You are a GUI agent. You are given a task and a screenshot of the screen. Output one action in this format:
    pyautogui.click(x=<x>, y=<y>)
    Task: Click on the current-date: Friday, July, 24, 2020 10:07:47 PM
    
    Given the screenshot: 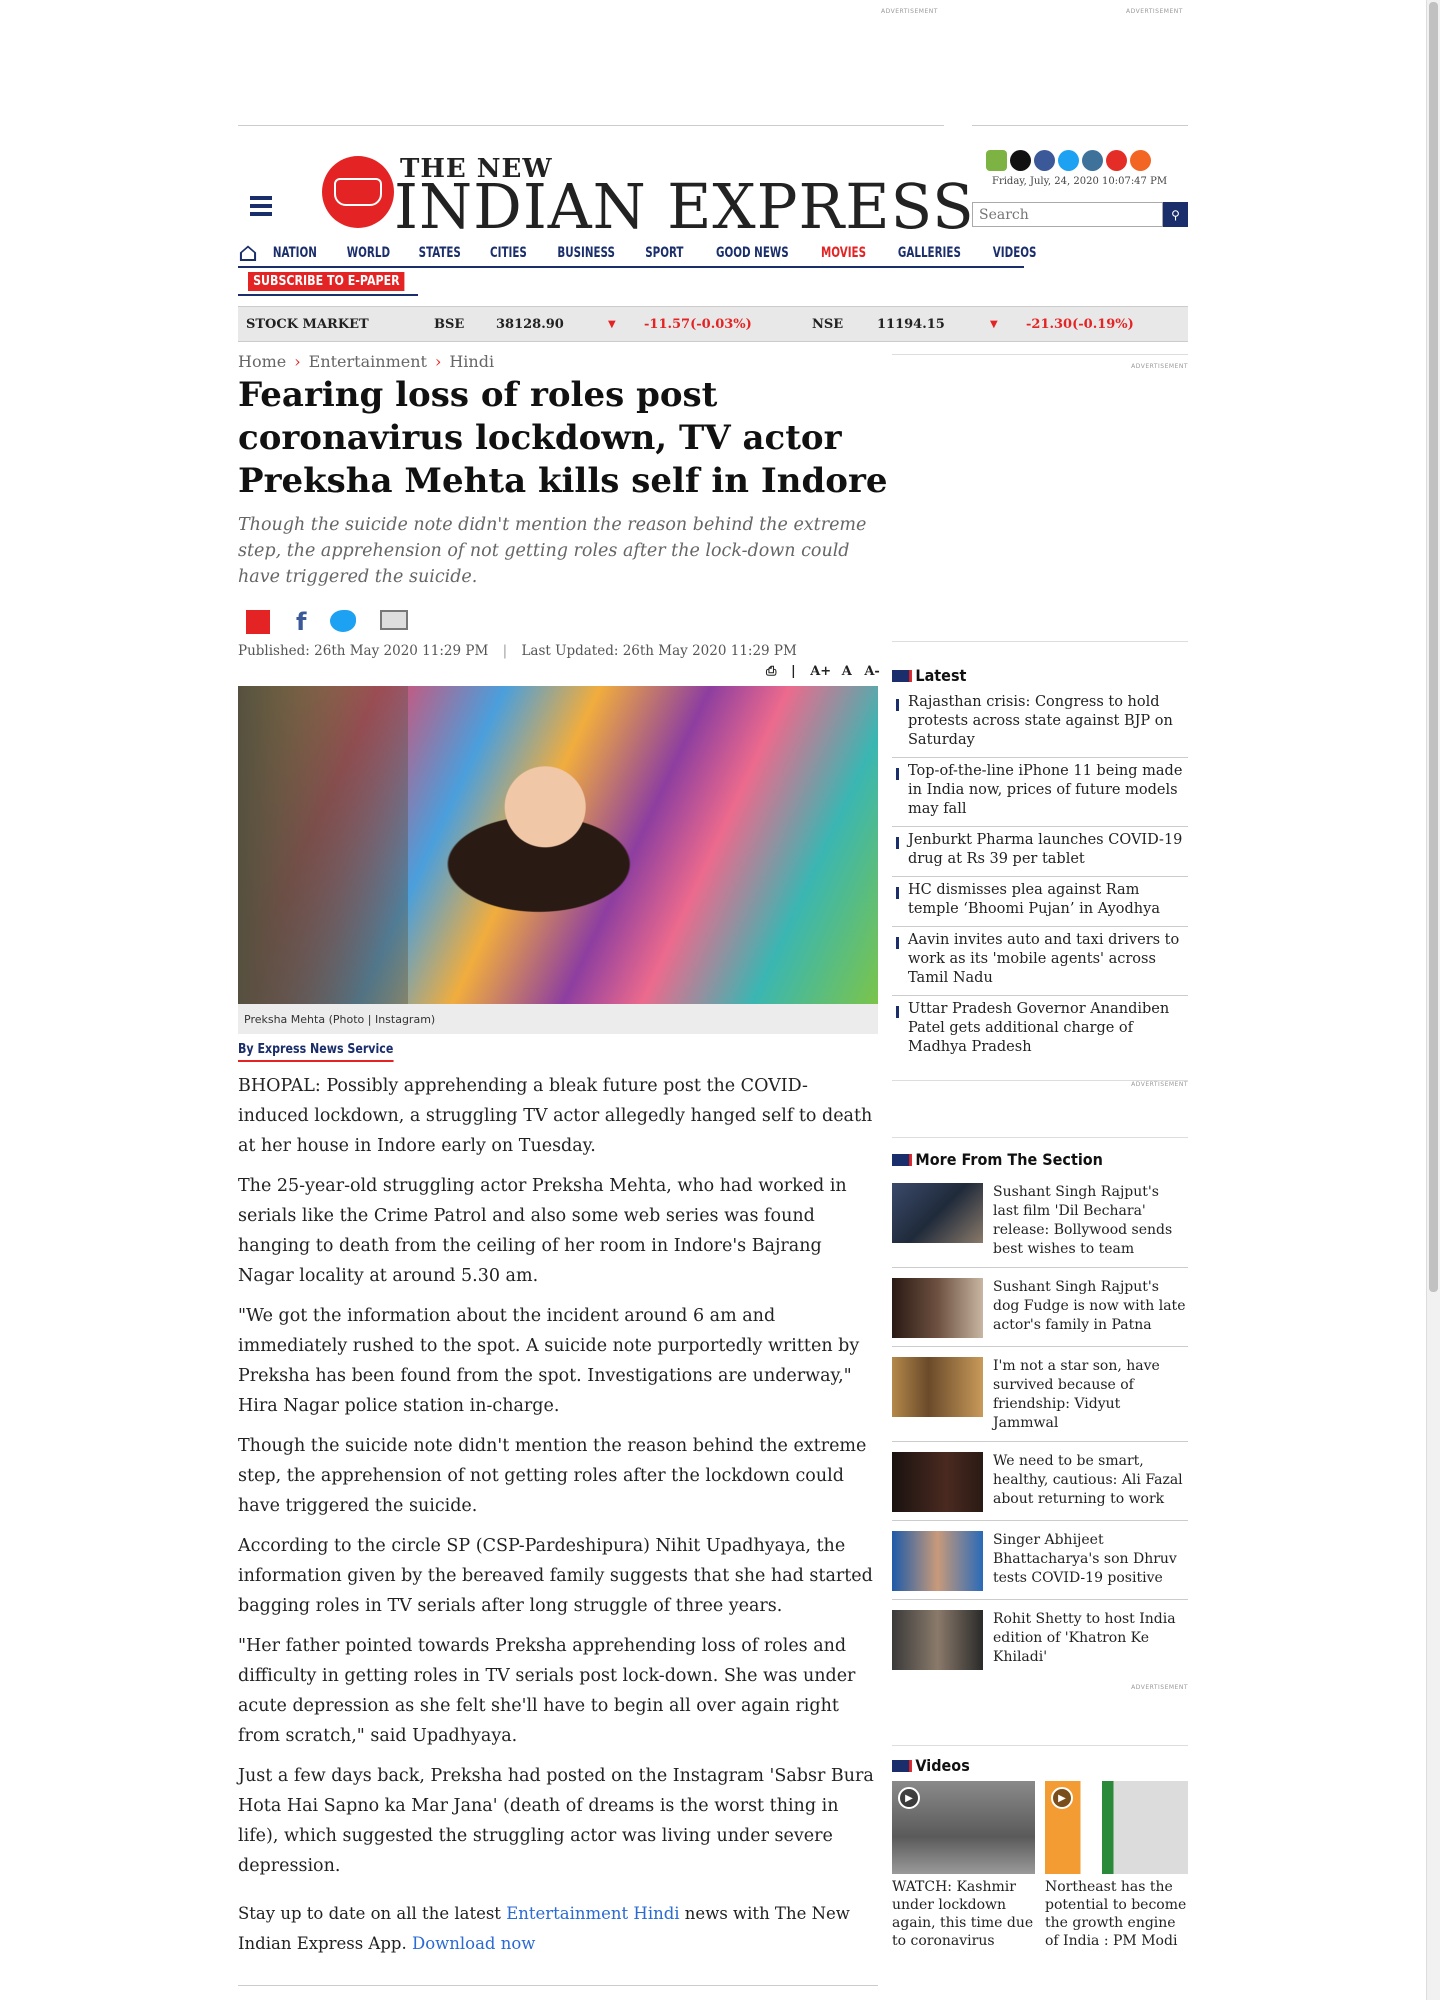 What is the action you would take?
    pyautogui.click(x=1080, y=181)
    